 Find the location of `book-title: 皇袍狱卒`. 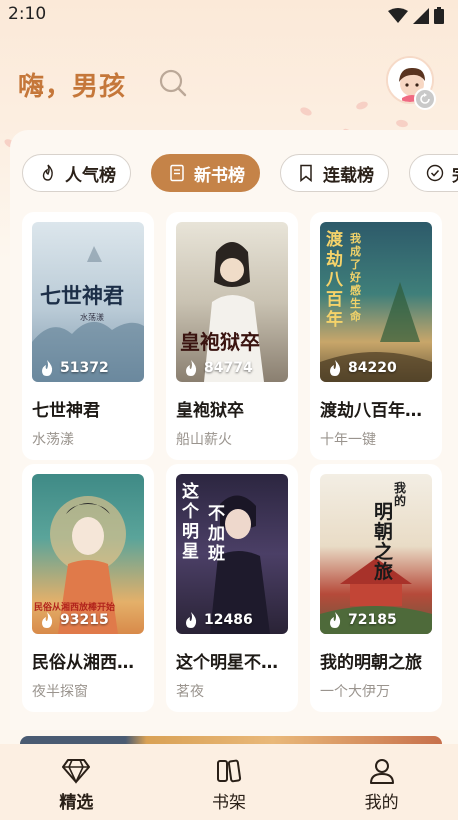

book-title: 皇袍狱卒 is located at coordinates (210, 411).